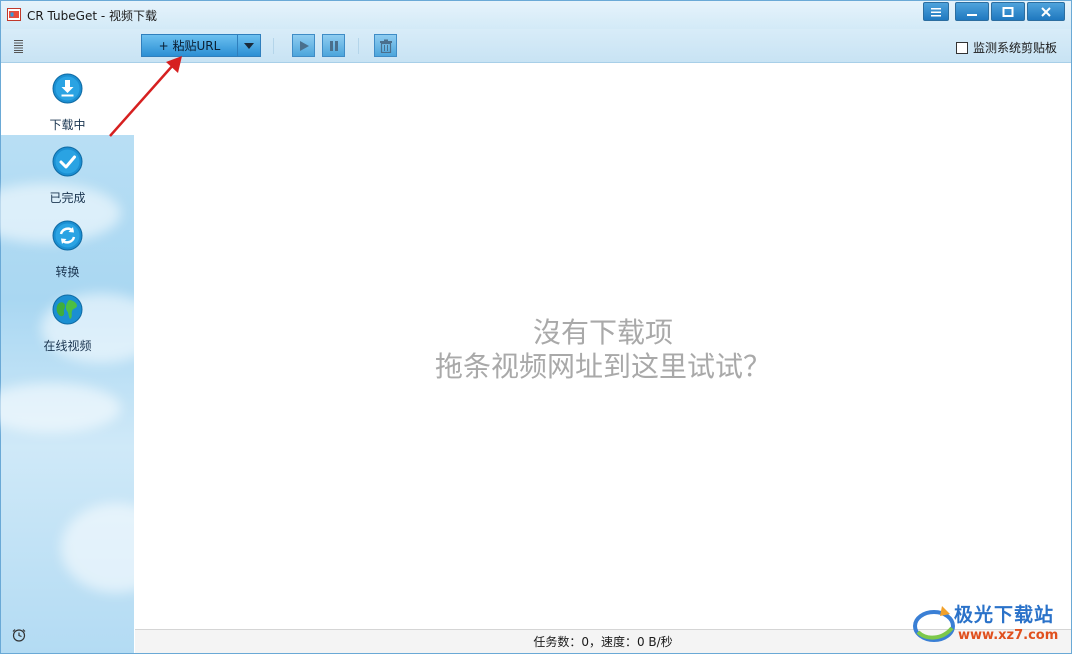  I want to click on close-icon, so click(1046, 11).